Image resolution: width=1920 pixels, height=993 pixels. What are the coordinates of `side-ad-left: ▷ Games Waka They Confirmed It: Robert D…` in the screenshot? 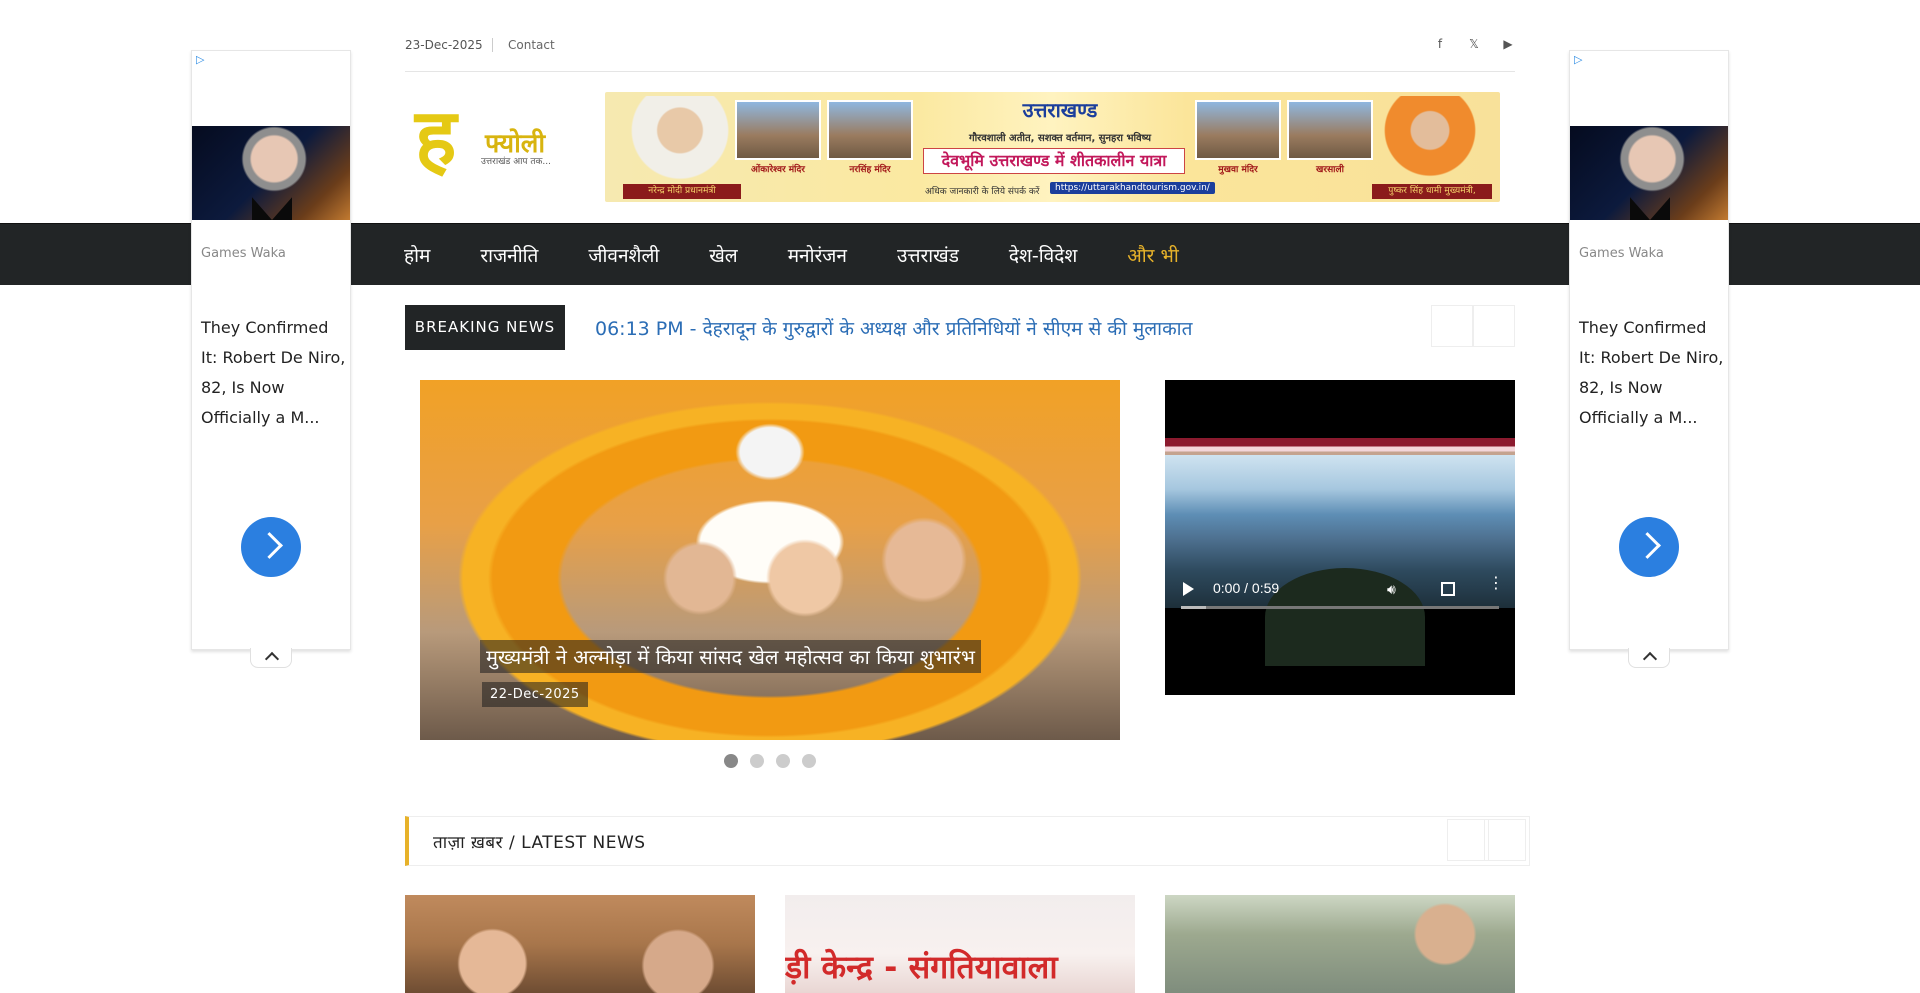 It's located at (271, 359).